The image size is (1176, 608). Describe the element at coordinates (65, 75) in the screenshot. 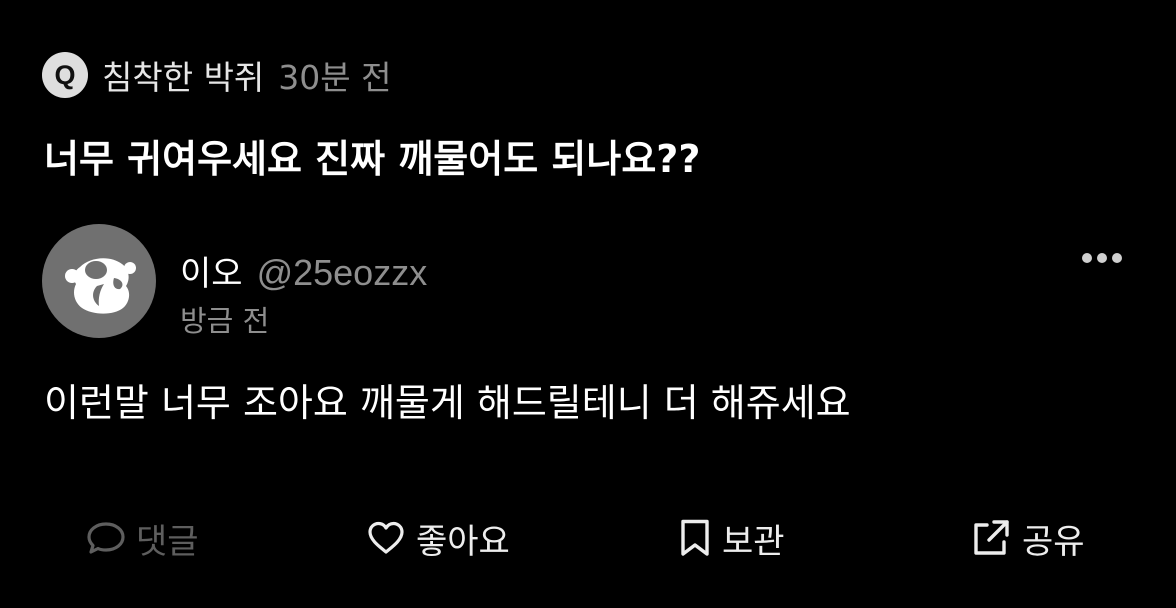

I see `question-badge-icon: Q` at that location.